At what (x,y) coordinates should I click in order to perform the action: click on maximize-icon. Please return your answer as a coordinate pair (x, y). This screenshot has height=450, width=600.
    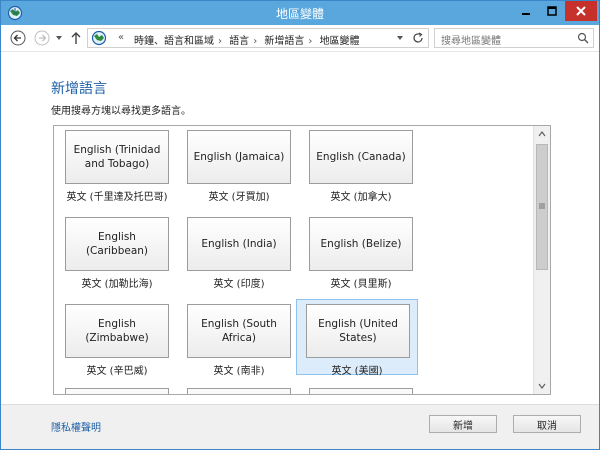
    Looking at the image, I should click on (552, 11).